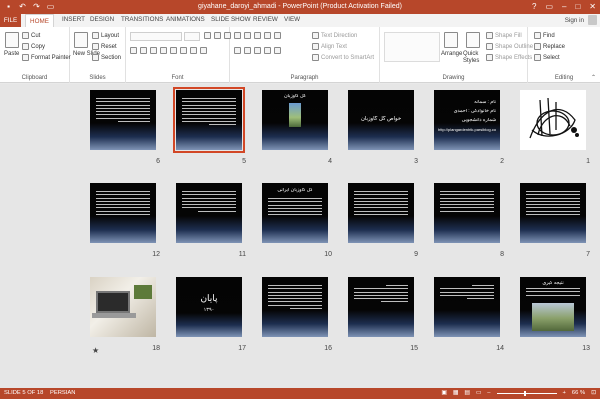 The image size is (600, 399). I want to click on italic-icon, so click(143, 50).